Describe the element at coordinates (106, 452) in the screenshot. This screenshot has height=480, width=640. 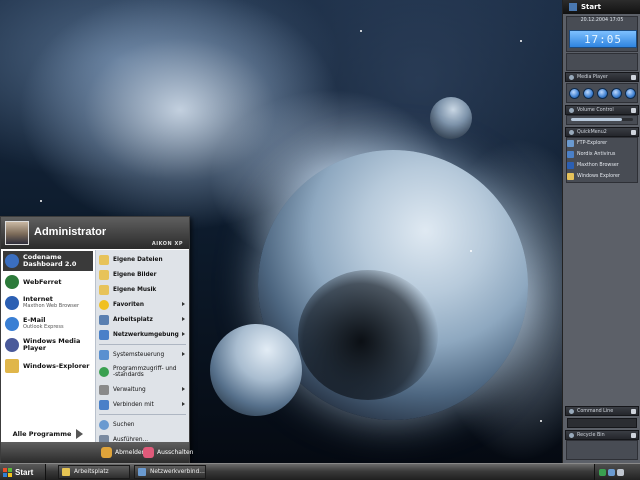
I see `key-icon` at that location.